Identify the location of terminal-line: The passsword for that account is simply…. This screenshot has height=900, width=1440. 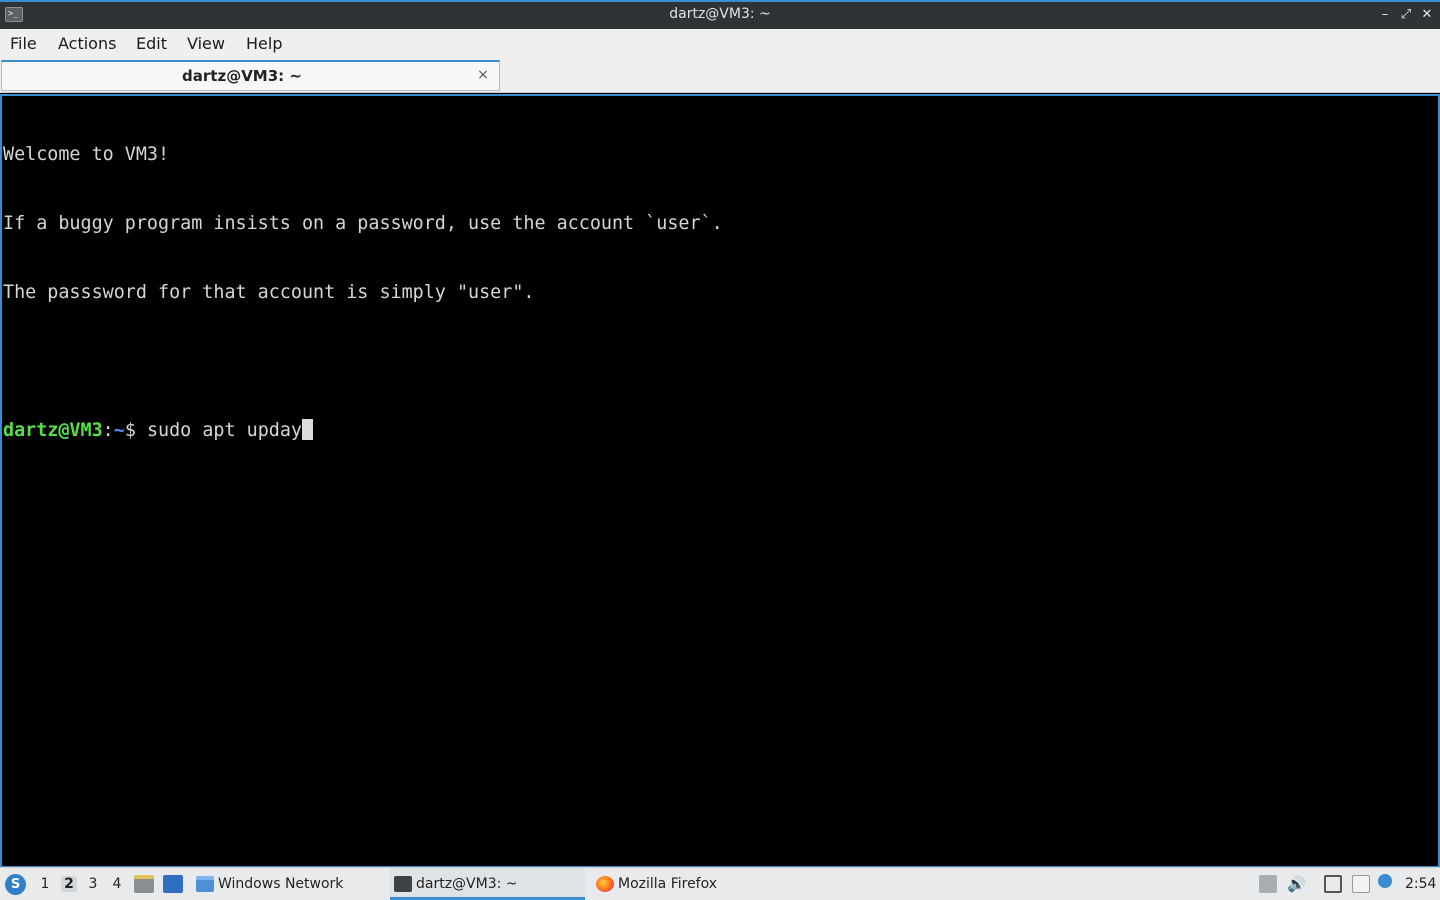
(269, 292).